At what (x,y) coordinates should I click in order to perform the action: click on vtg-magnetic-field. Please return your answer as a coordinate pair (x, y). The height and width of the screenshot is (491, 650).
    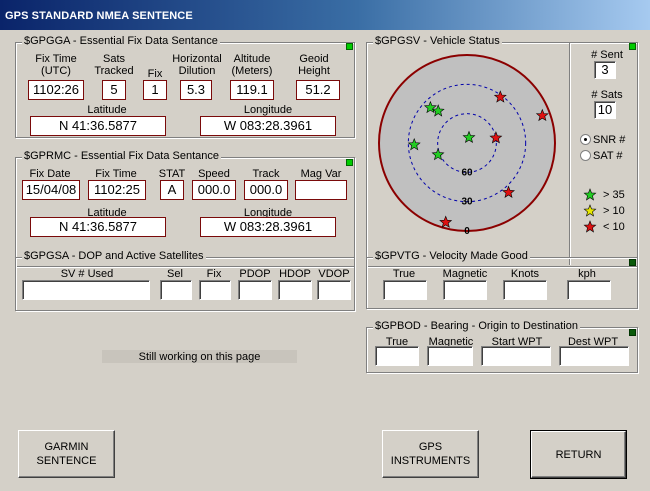
    Looking at the image, I should click on (465, 290).